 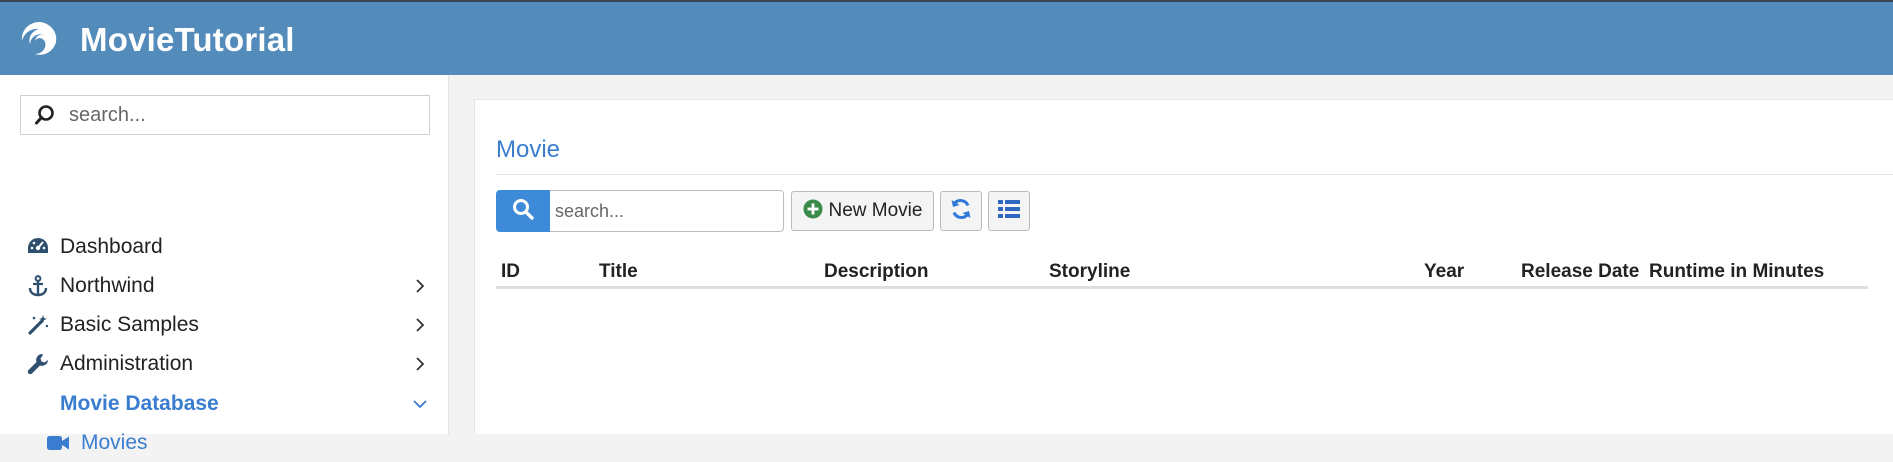 I want to click on plus-circle-icon, so click(x=813, y=211).